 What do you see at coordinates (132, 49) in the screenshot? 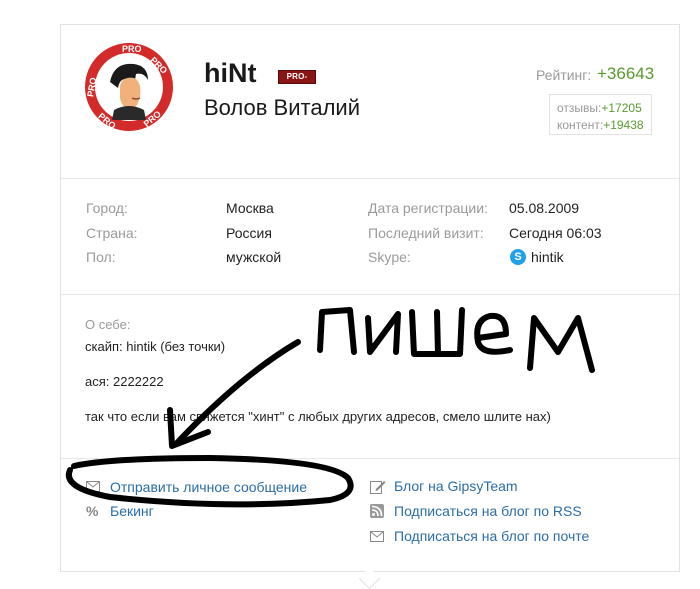
I see `svg-text: PRO` at bounding box center [132, 49].